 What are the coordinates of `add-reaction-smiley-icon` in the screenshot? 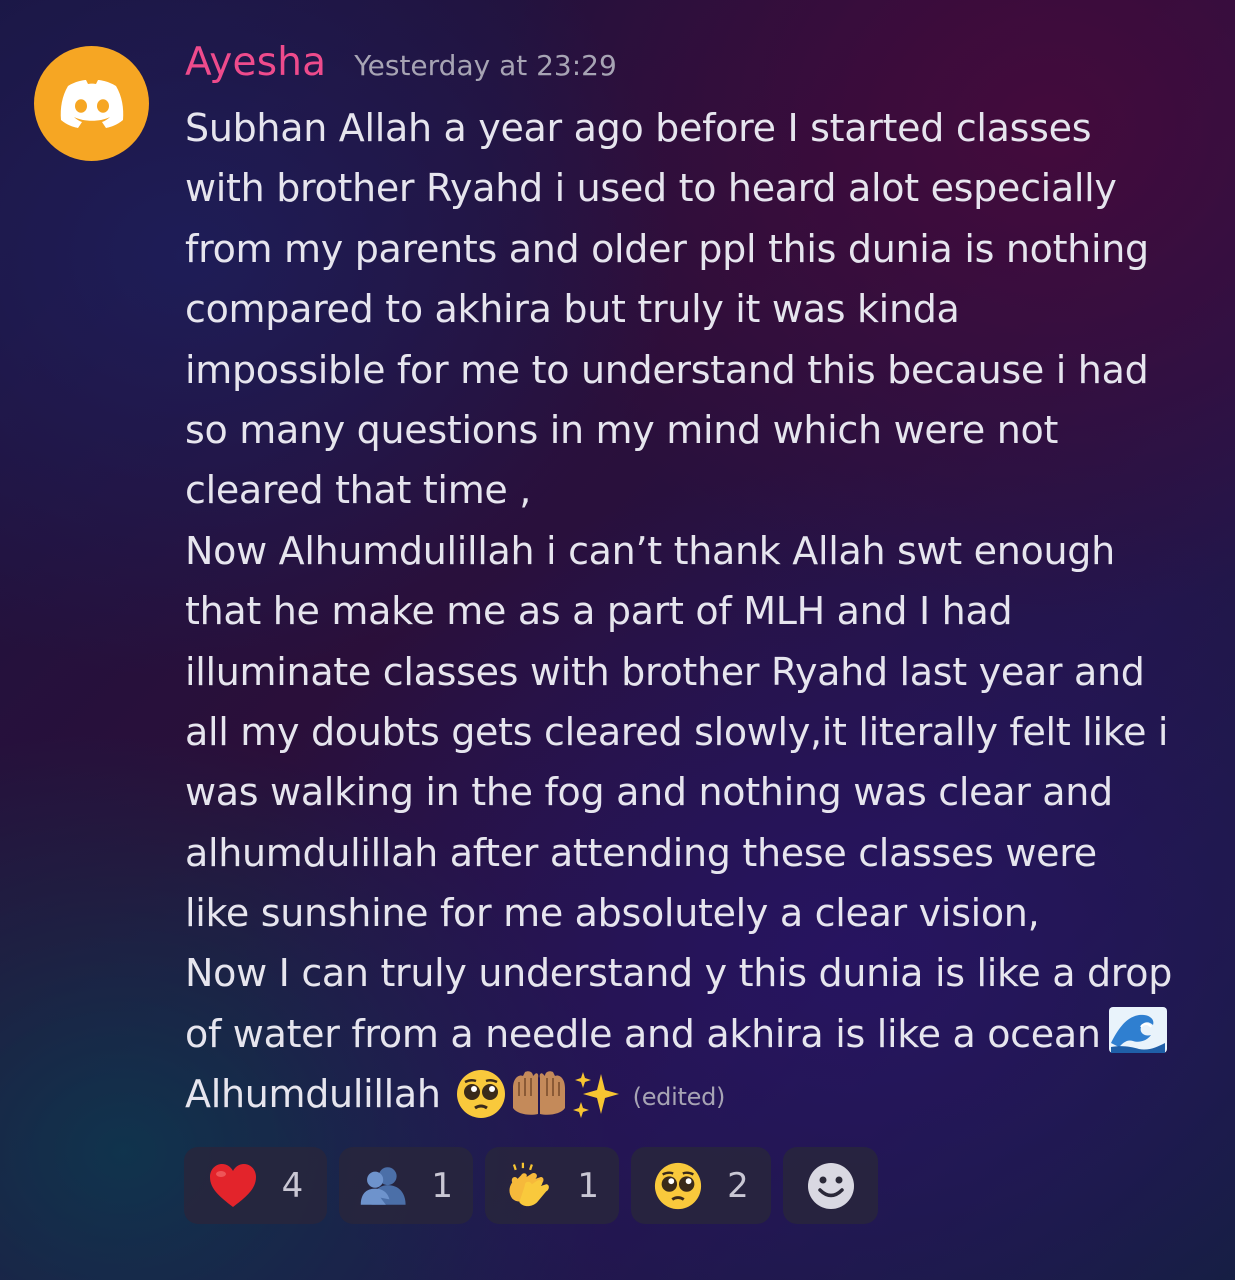 It's located at (830, 1185).